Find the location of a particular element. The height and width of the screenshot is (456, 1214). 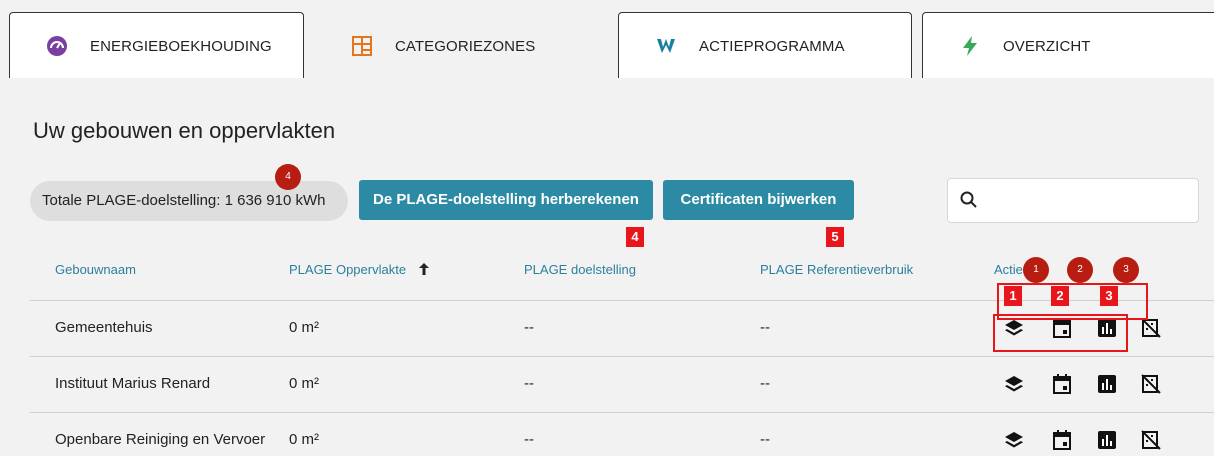

tab-label: ACTIEPROGRAMMA is located at coordinates (772, 46).